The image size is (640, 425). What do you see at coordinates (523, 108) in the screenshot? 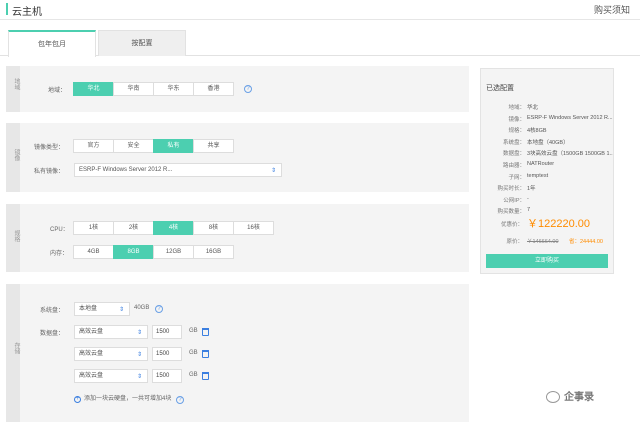
I see `summary-row: 地域： 华北` at bounding box center [523, 108].